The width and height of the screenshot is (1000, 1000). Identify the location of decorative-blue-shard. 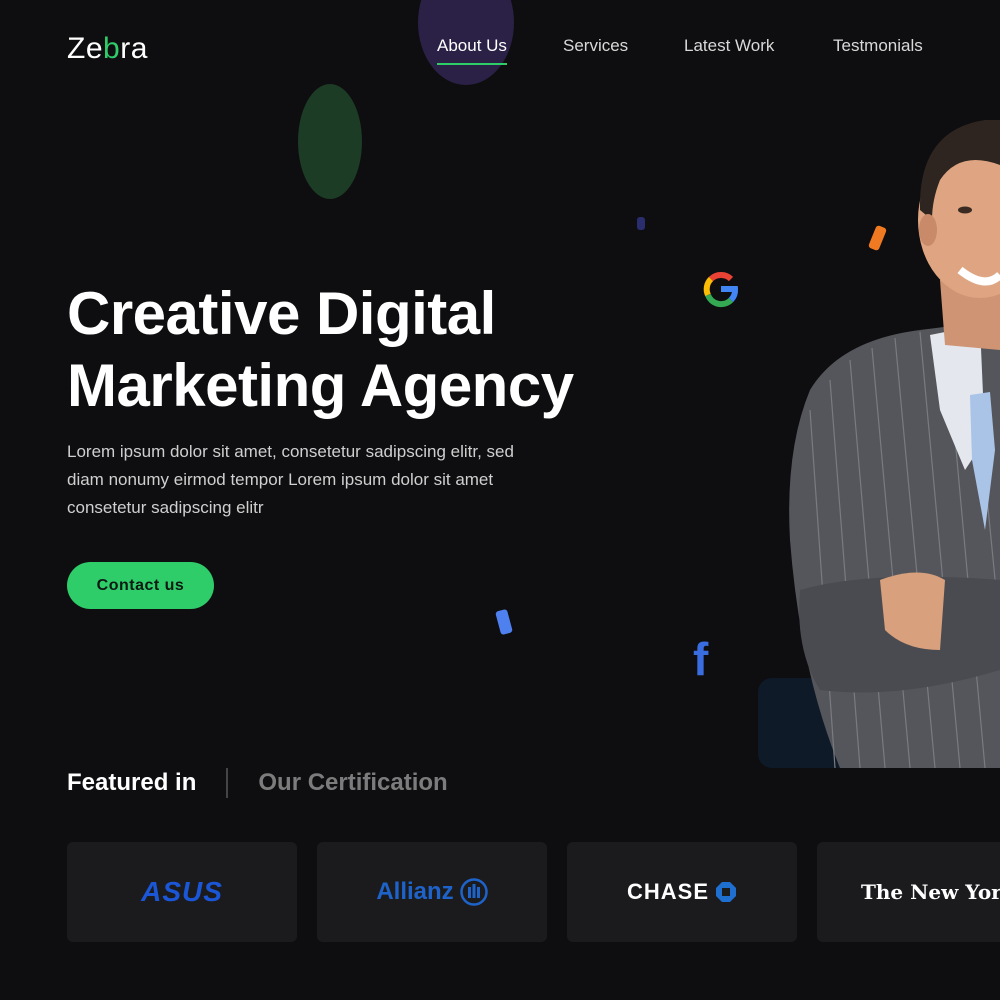
(504, 622).